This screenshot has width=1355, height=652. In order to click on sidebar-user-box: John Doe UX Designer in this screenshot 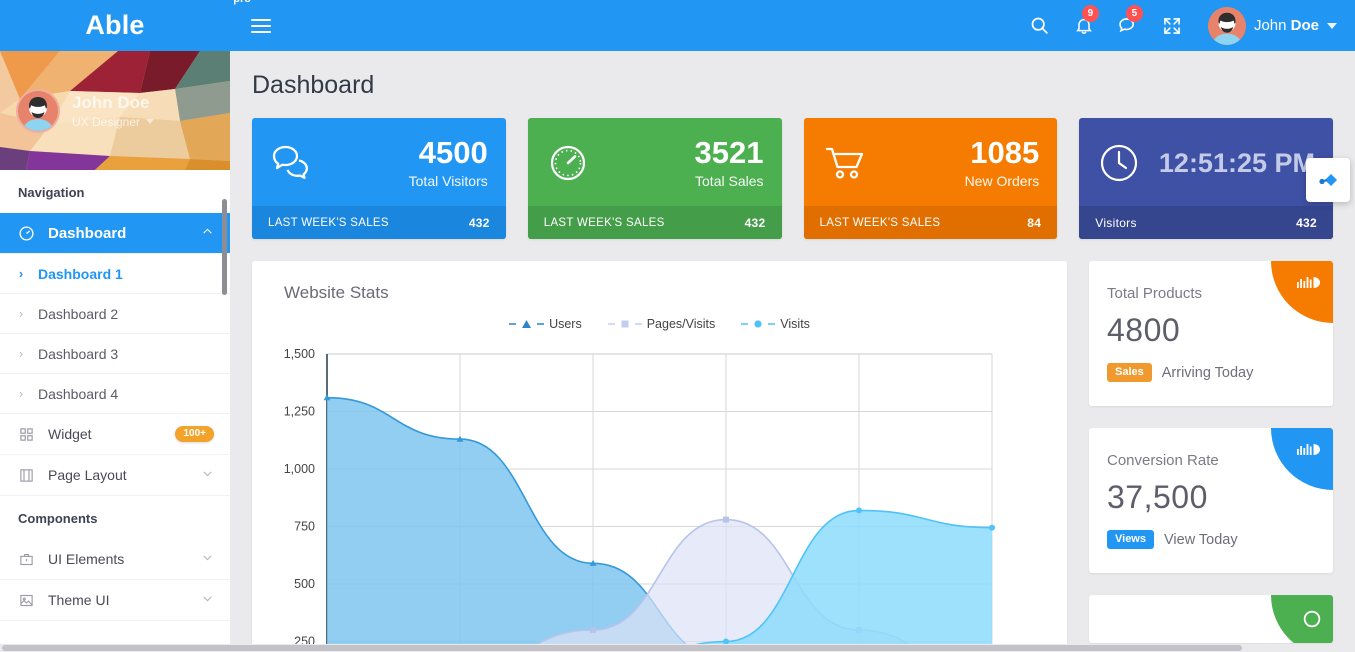, I will do `click(115, 110)`.